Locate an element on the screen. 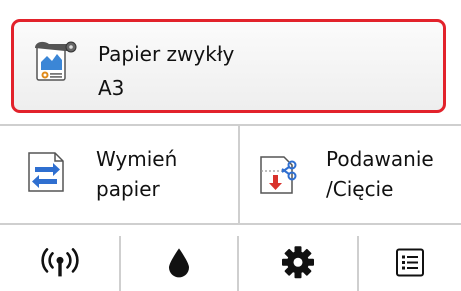  feed-cut-icon is located at coordinates (278, 175).